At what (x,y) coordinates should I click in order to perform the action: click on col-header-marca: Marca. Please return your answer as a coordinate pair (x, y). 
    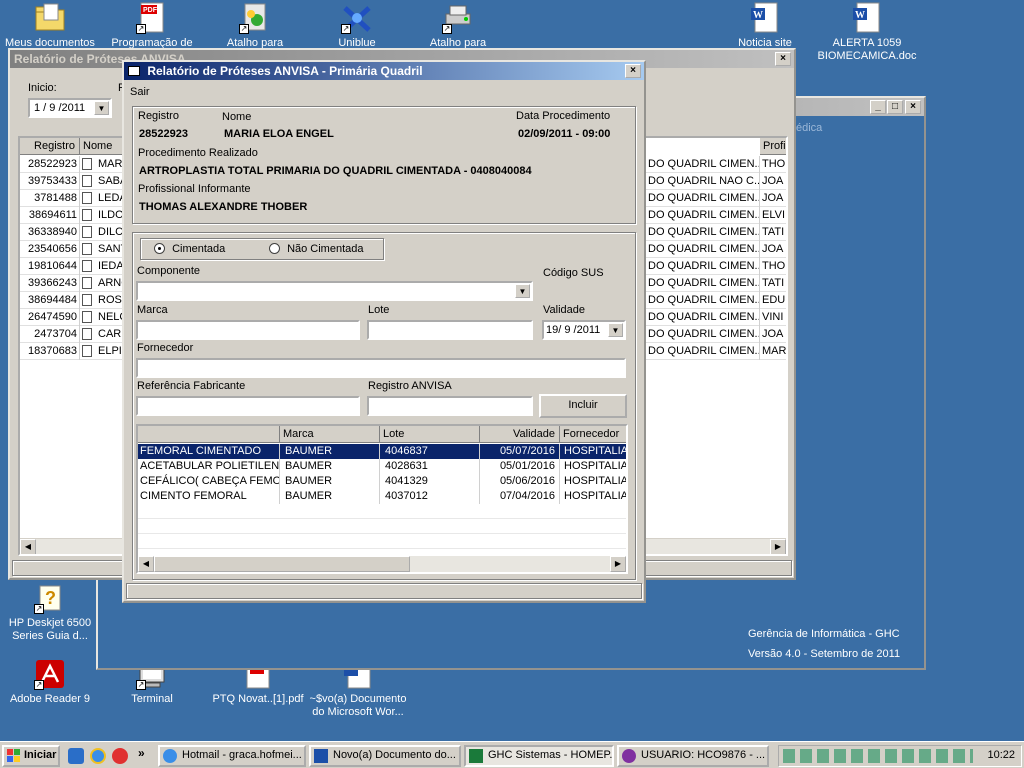
    Looking at the image, I should click on (330, 434).